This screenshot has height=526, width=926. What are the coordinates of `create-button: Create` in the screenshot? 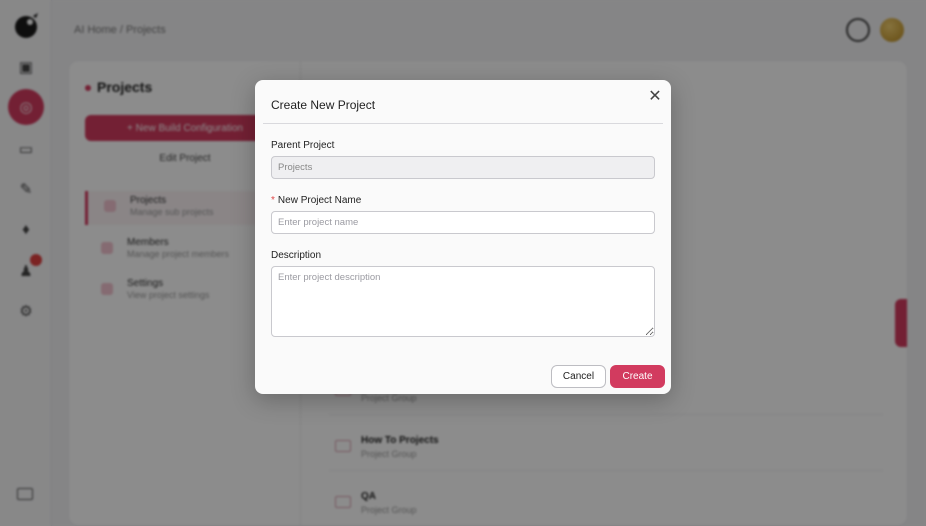 It's located at (637, 376).